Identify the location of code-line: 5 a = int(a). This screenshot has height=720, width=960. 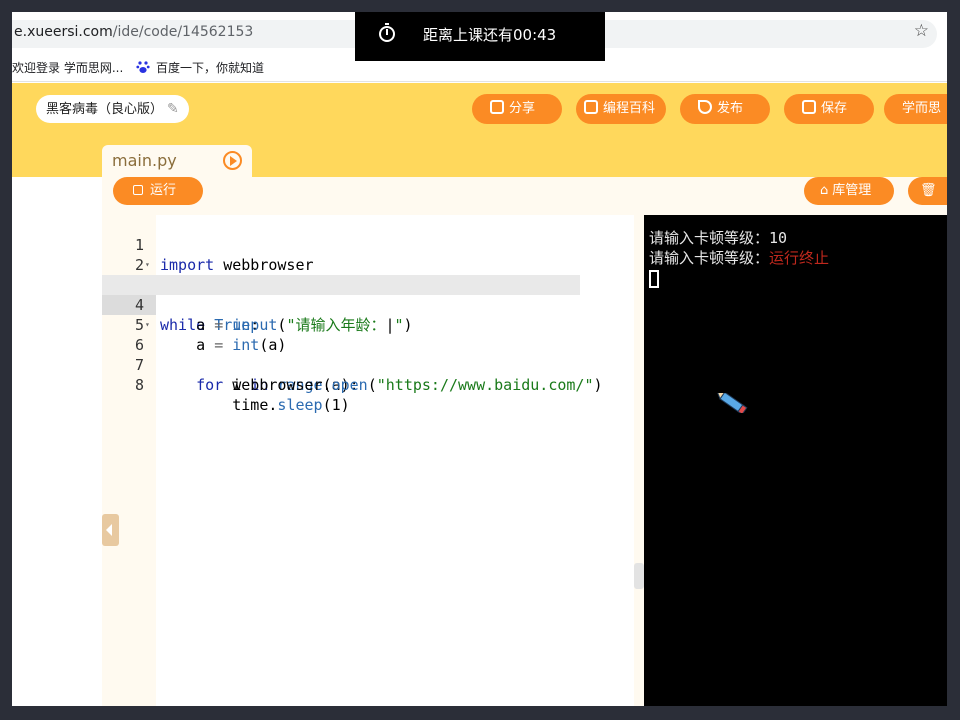
(368, 324).